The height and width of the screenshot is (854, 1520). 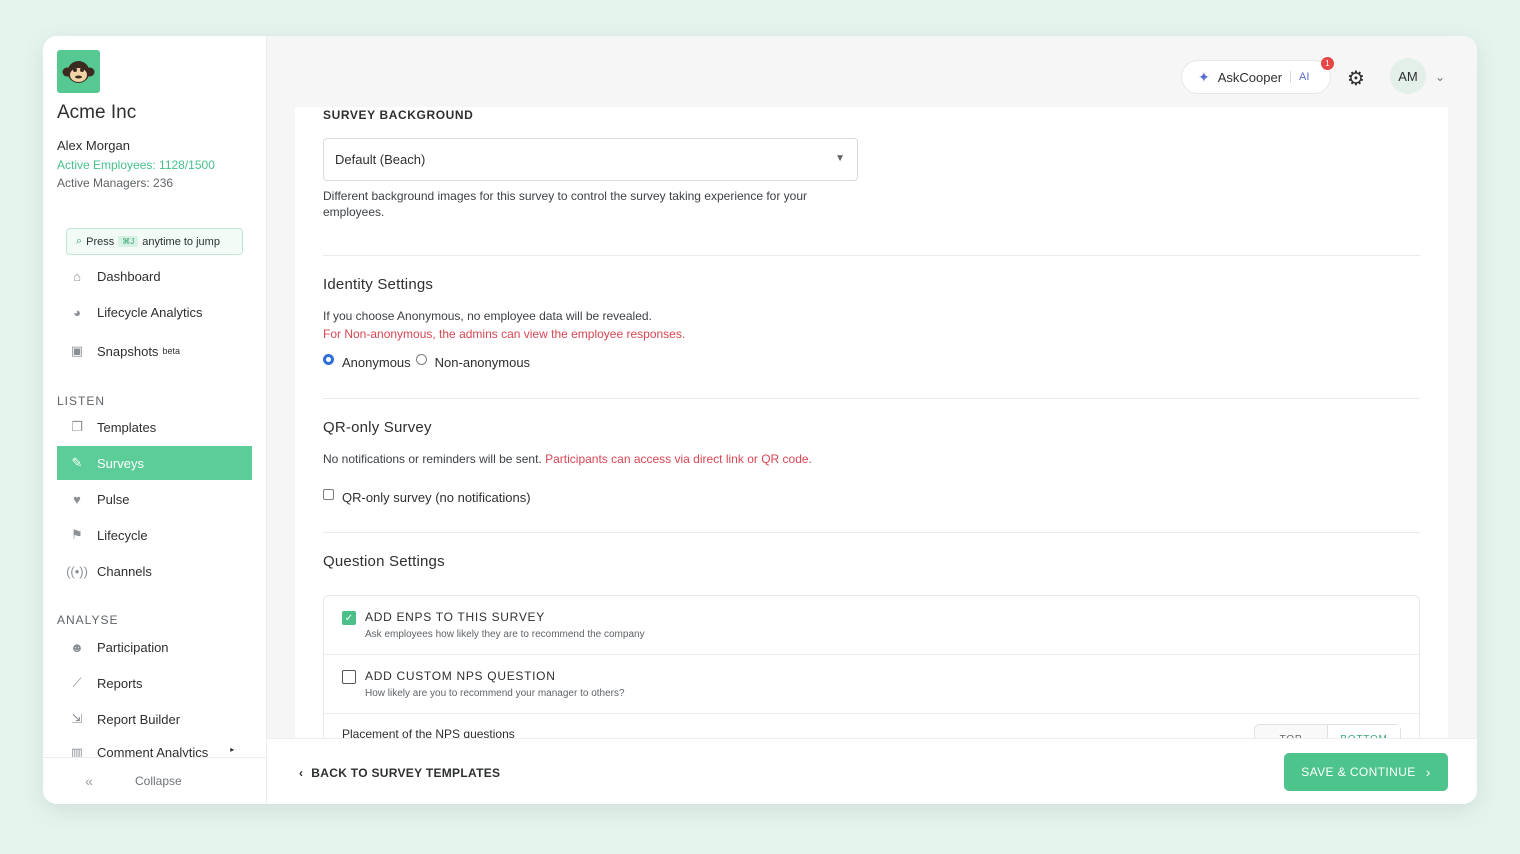 What do you see at coordinates (100, 241) in the screenshot?
I see `jump-press-text: Press` at bounding box center [100, 241].